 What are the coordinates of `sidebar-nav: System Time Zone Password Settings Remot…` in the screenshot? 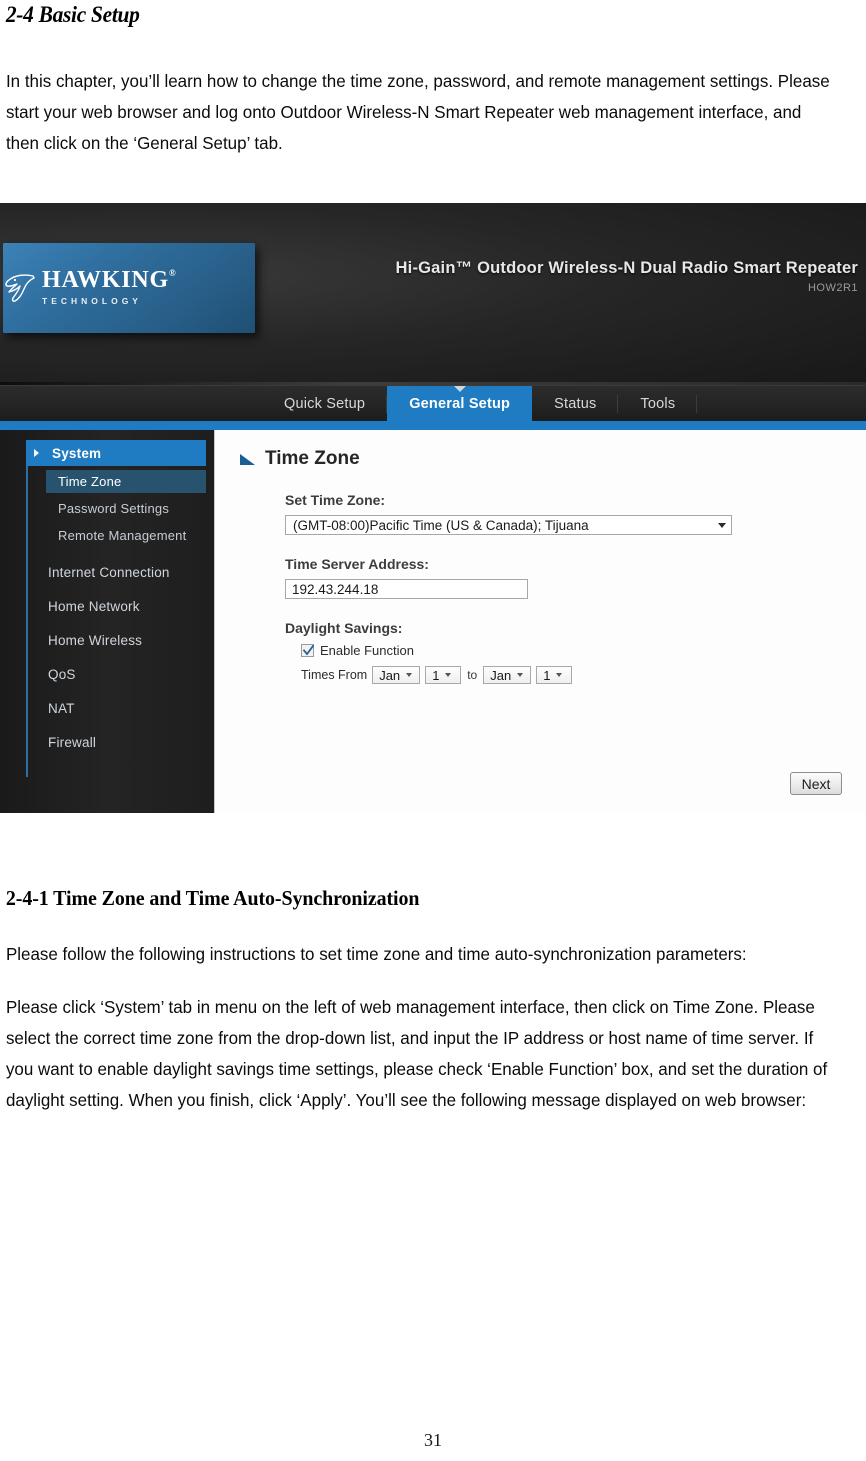 It's located at (116, 601).